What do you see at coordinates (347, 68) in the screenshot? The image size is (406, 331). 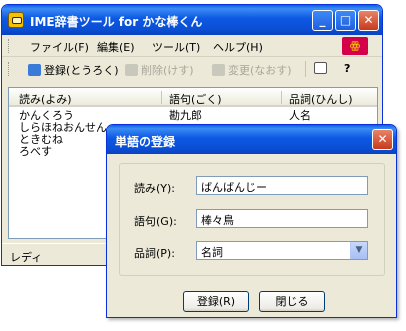 I see `help-tool-button: ?` at bounding box center [347, 68].